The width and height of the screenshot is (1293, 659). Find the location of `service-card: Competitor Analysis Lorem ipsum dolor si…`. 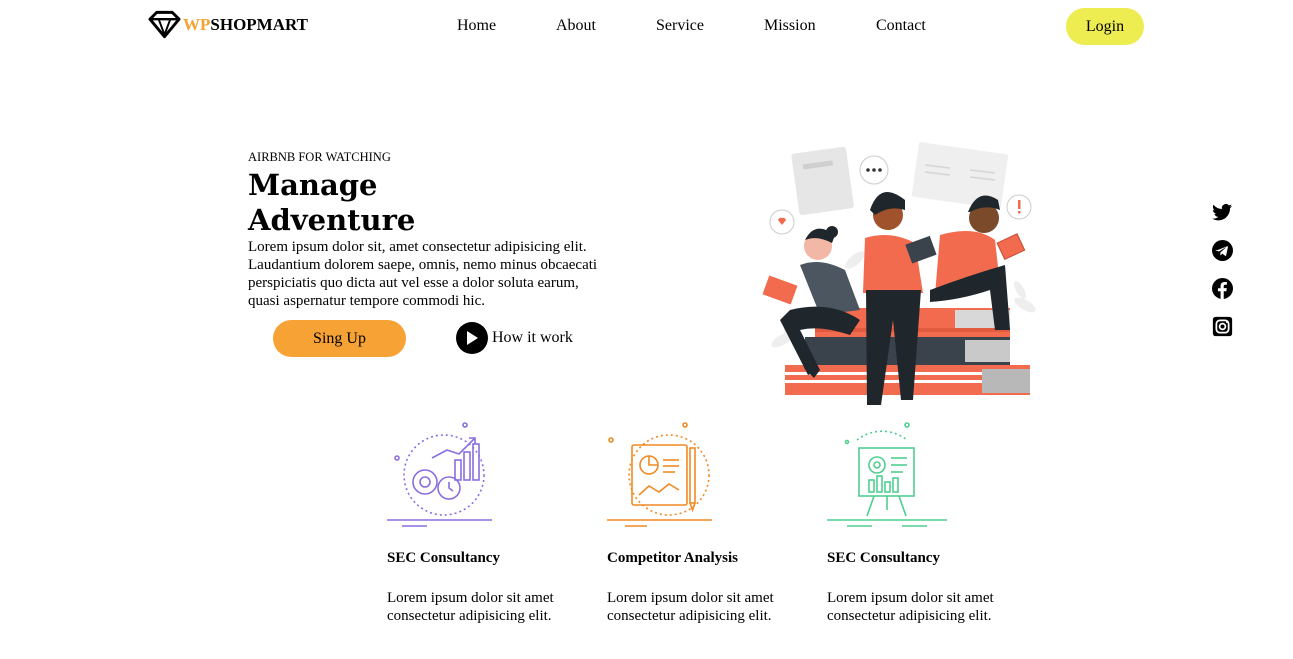

service-card: Competitor Analysis Lorem ipsum dolor si… is located at coordinates (707, 522).